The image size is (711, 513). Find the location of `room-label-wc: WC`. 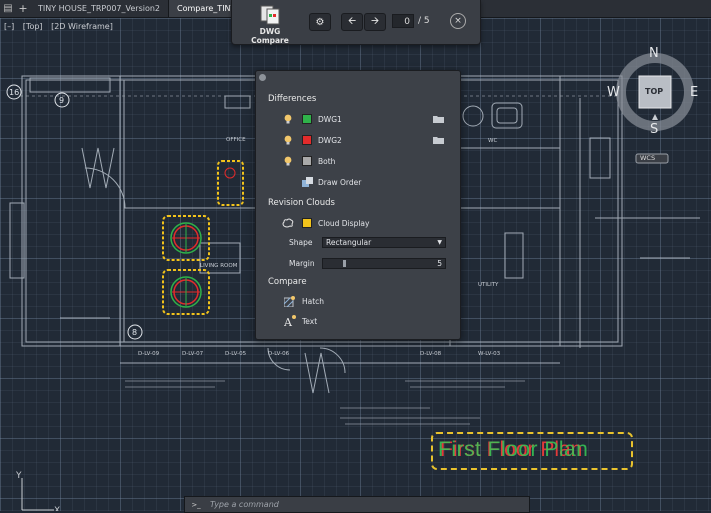

room-label-wc: WC is located at coordinates (492, 141).